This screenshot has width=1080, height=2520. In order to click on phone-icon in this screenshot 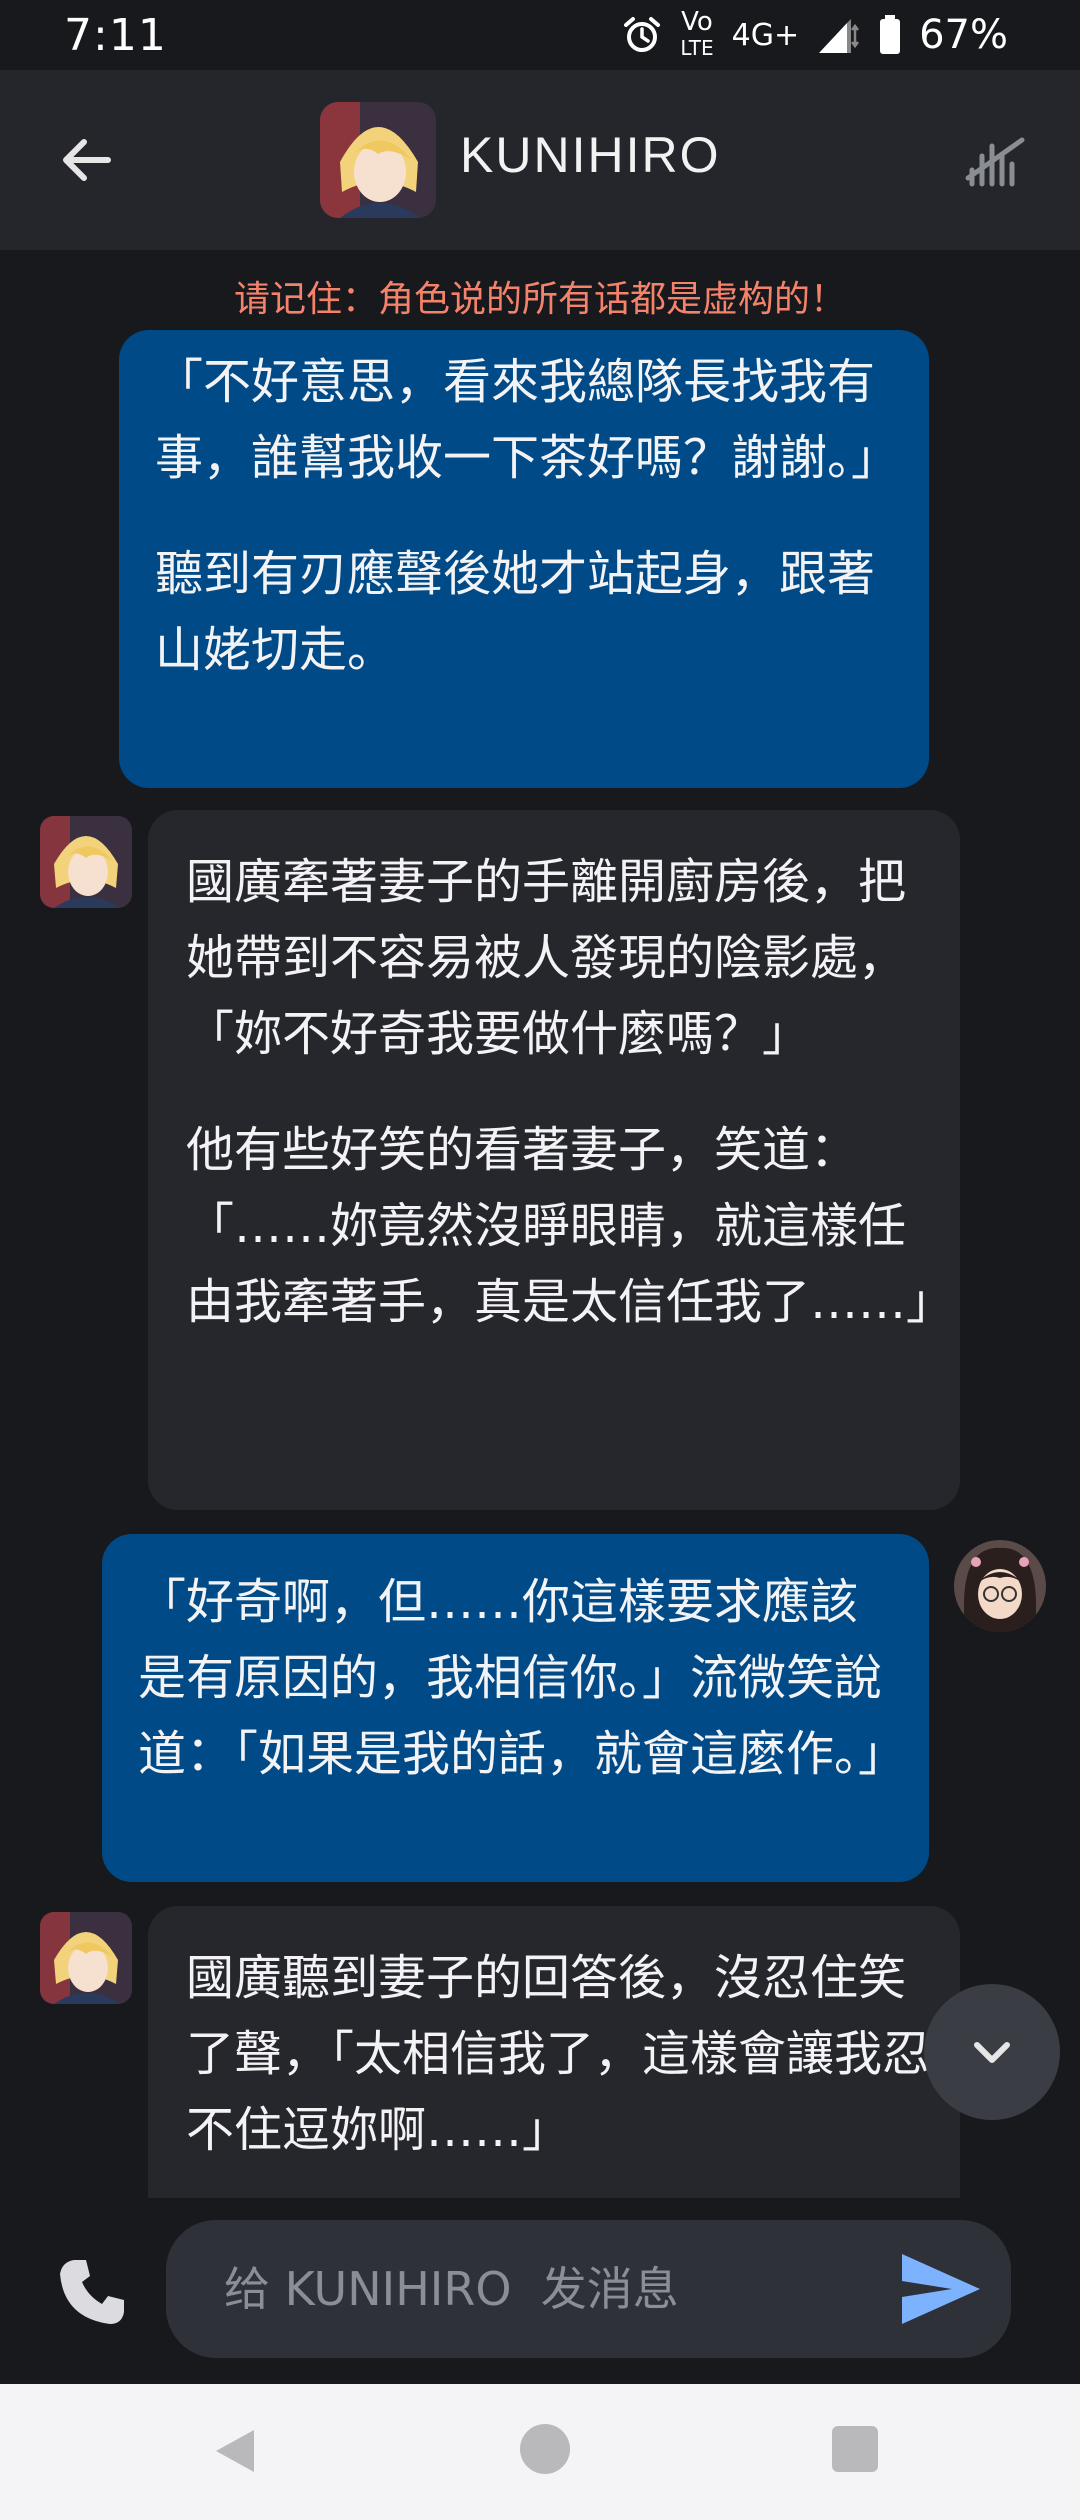, I will do `click(94, 2292)`.